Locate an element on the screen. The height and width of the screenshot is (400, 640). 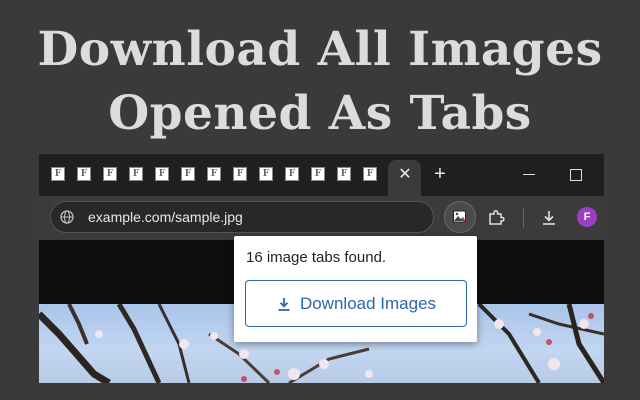
avatar: F is located at coordinates (587, 217).